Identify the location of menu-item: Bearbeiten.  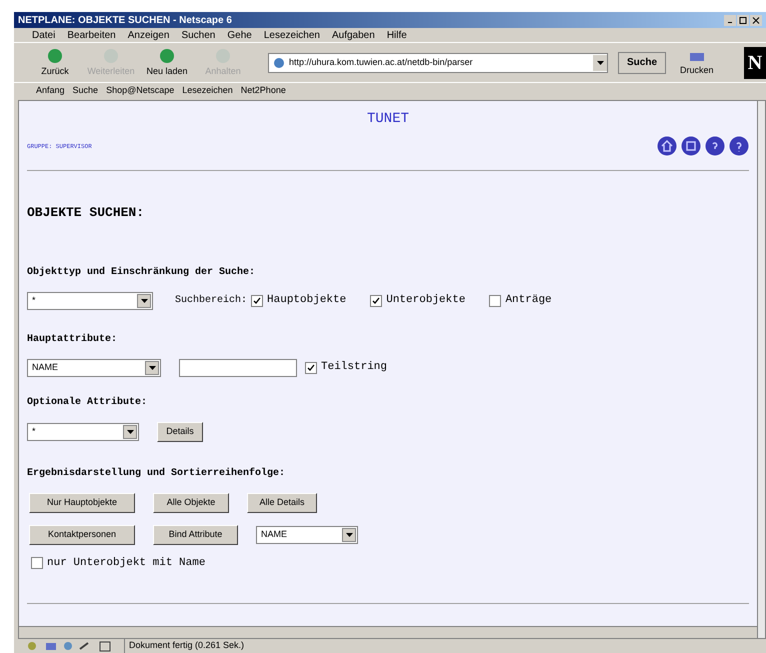
(91, 35).